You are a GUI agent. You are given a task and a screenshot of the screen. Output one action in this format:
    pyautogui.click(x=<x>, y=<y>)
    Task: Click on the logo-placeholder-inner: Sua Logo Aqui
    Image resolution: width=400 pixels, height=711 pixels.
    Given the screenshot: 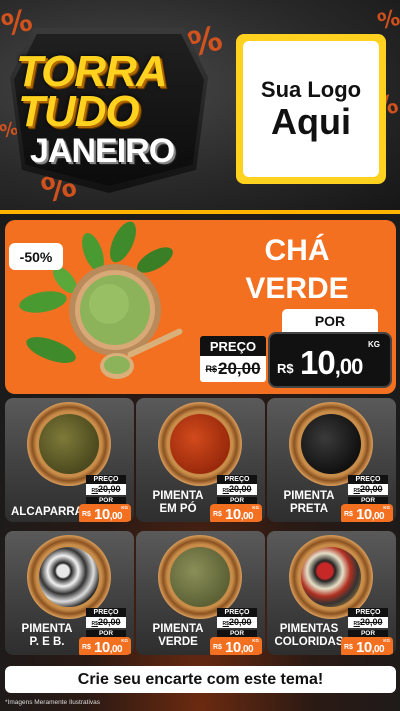 What is the action you would take?
    pyautogui.click(x=311, y=109)
    